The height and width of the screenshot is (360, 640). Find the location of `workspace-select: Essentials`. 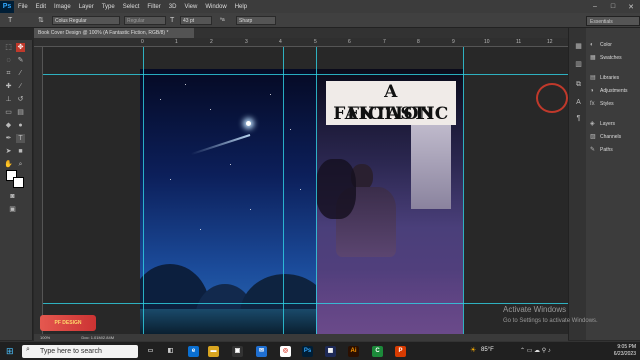

workspace-select: Essentials is located at coordinates (613, 21).